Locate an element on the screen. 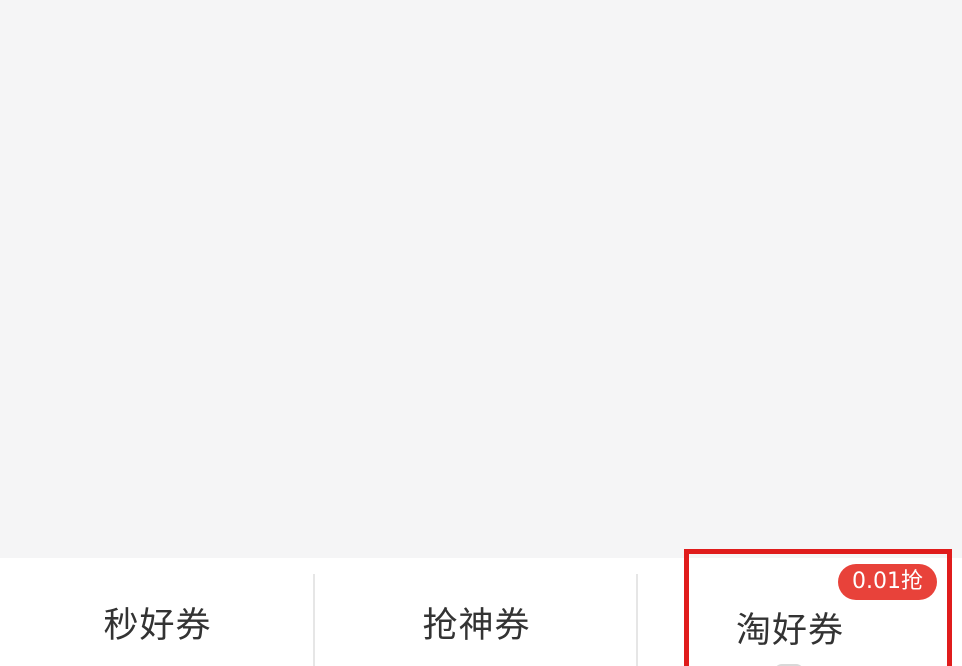  tab-taohaoquan: 0.01抢 淘好券 is located at coordinates (800, 612).